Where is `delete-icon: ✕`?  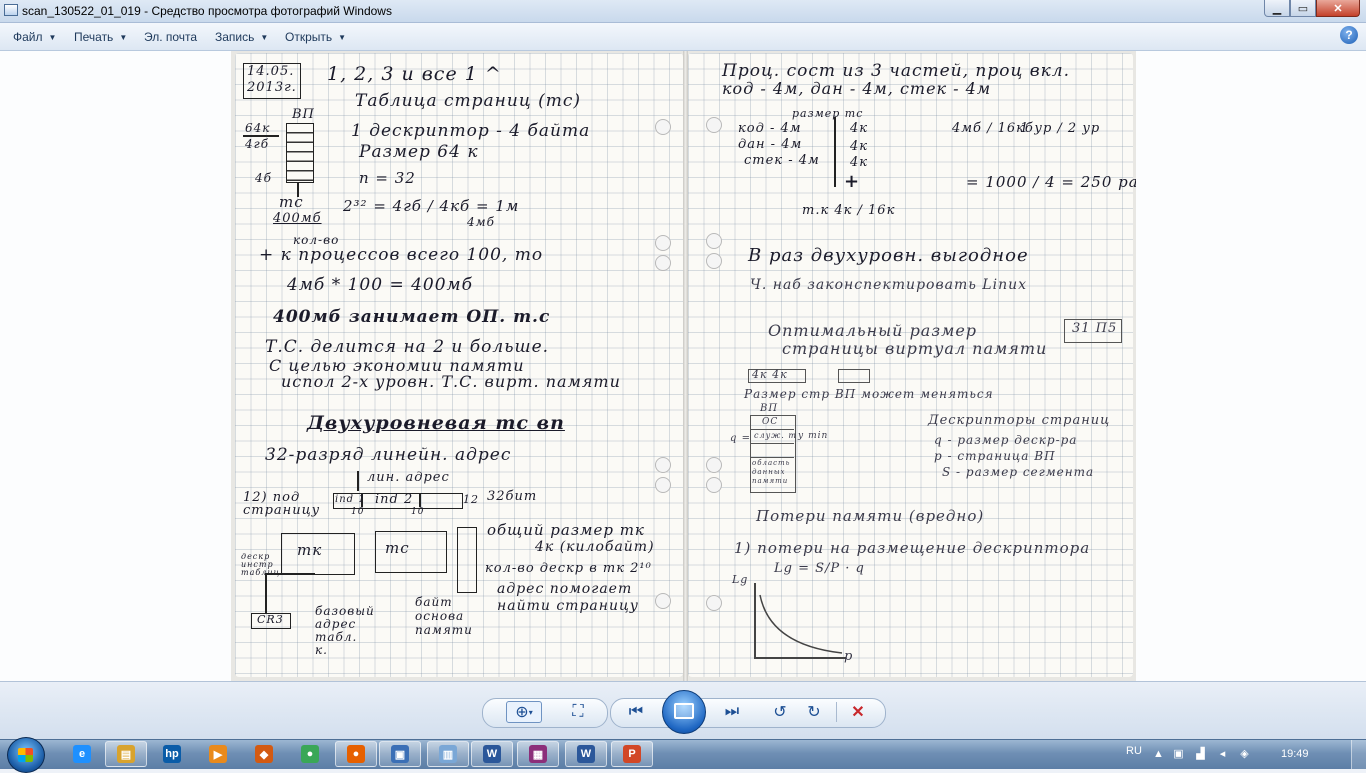
delete-icon: ✕ is located at coordinates (858, 712).